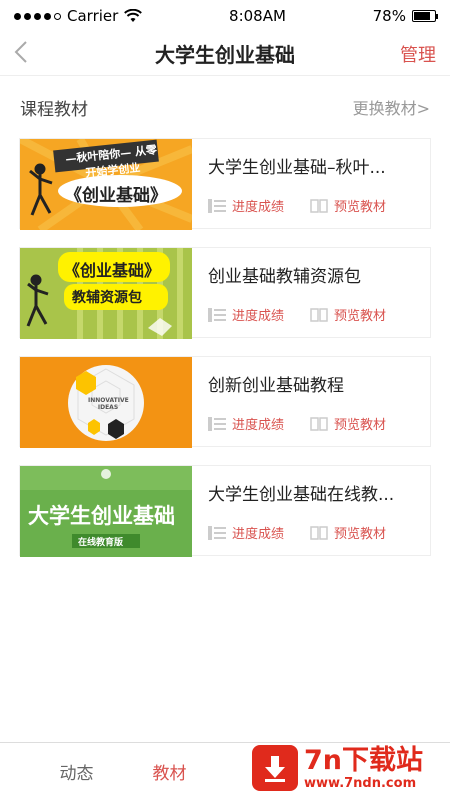 This screenshot has width=450, height=800. I want to click on status-right: 78%, so click(405, 16).